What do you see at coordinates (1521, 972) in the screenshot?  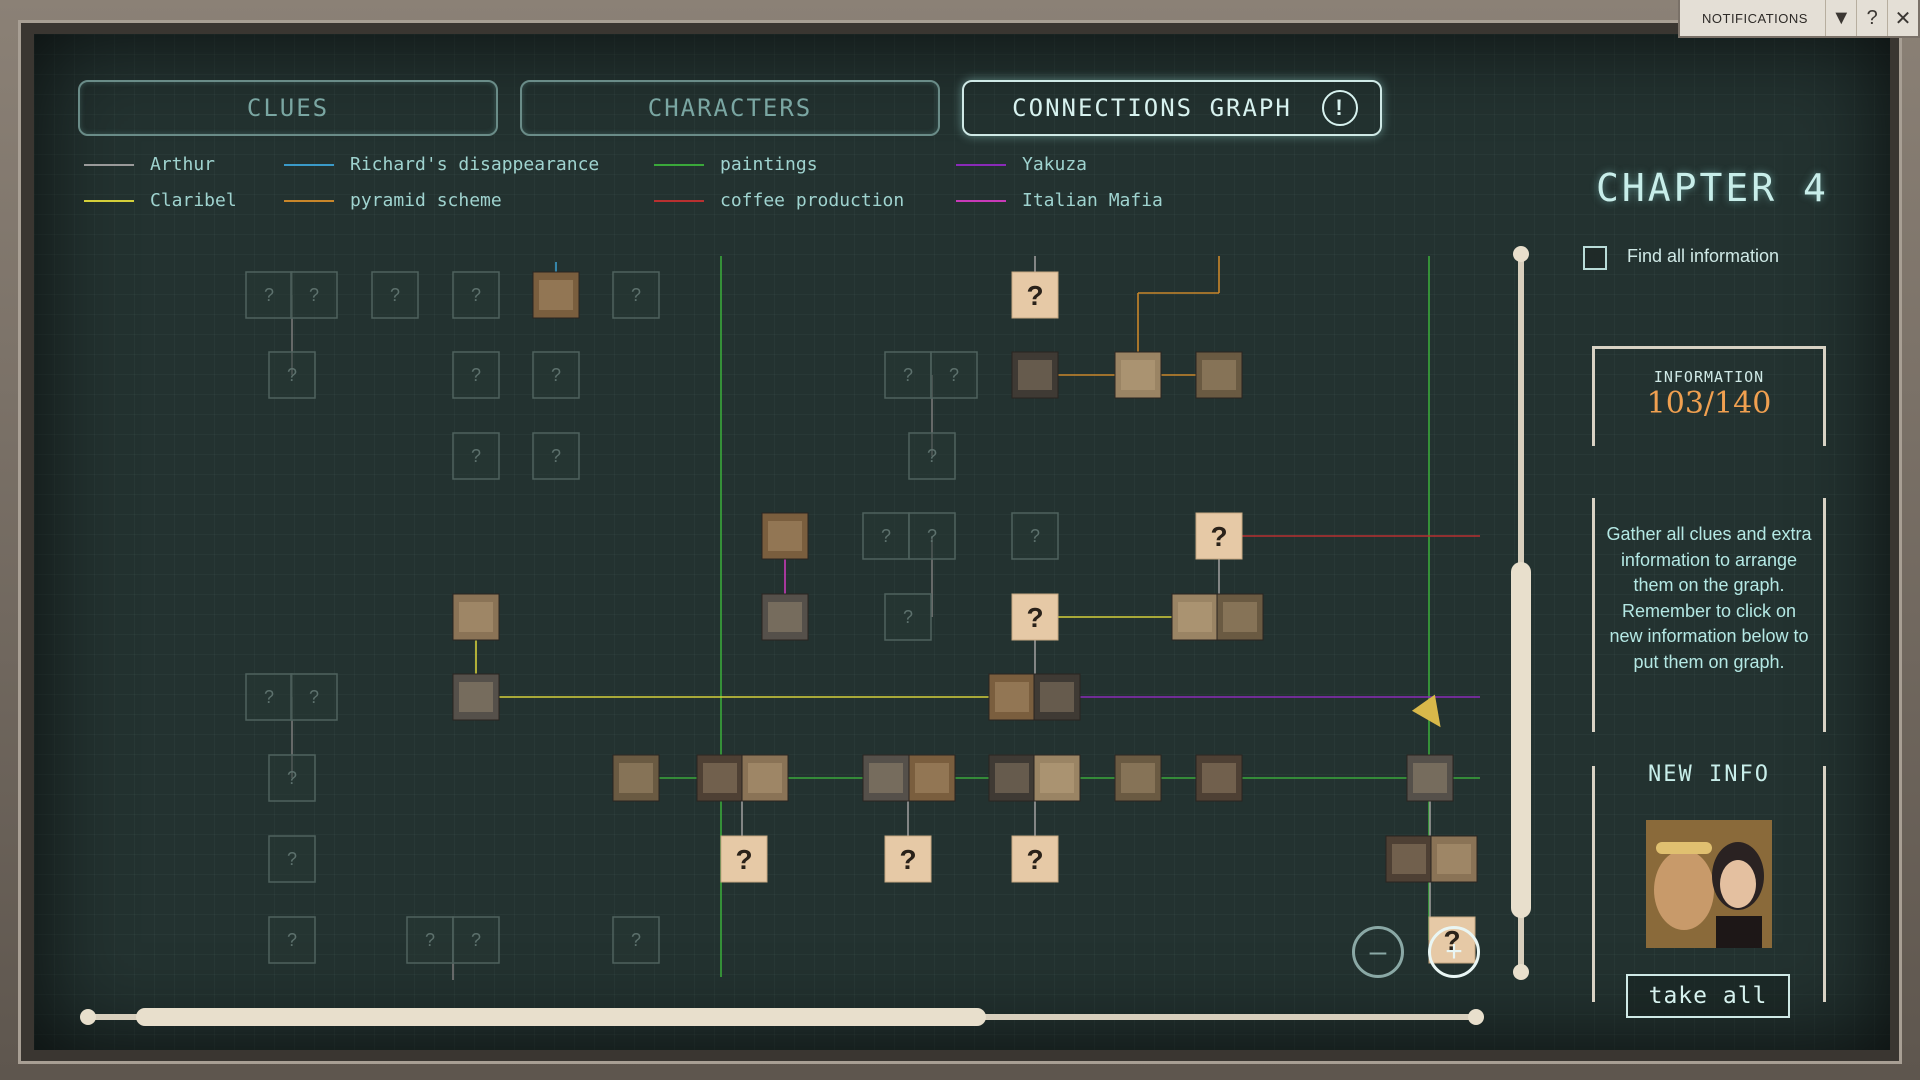 I see `vertical-scroll-bottom-cap` at bounding box center [1521, 972].